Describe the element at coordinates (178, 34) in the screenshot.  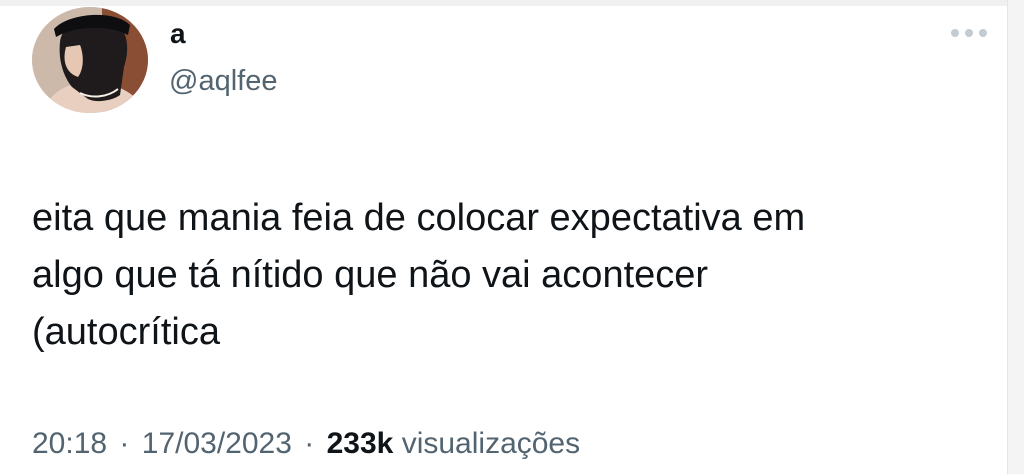
I see `display-name: a` at that location.